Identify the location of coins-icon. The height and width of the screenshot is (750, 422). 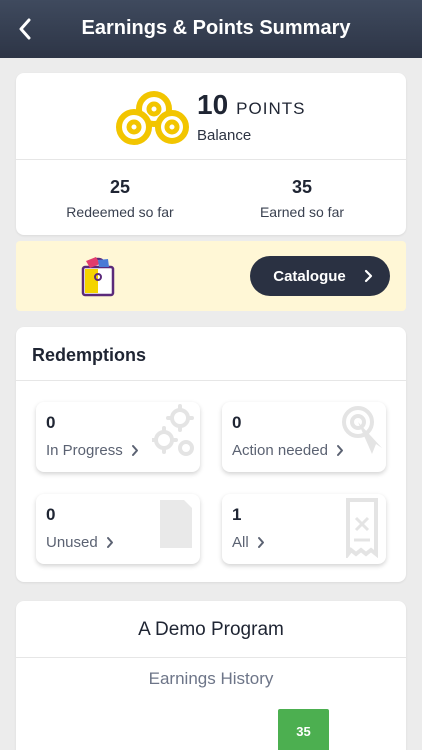
(152, 118).